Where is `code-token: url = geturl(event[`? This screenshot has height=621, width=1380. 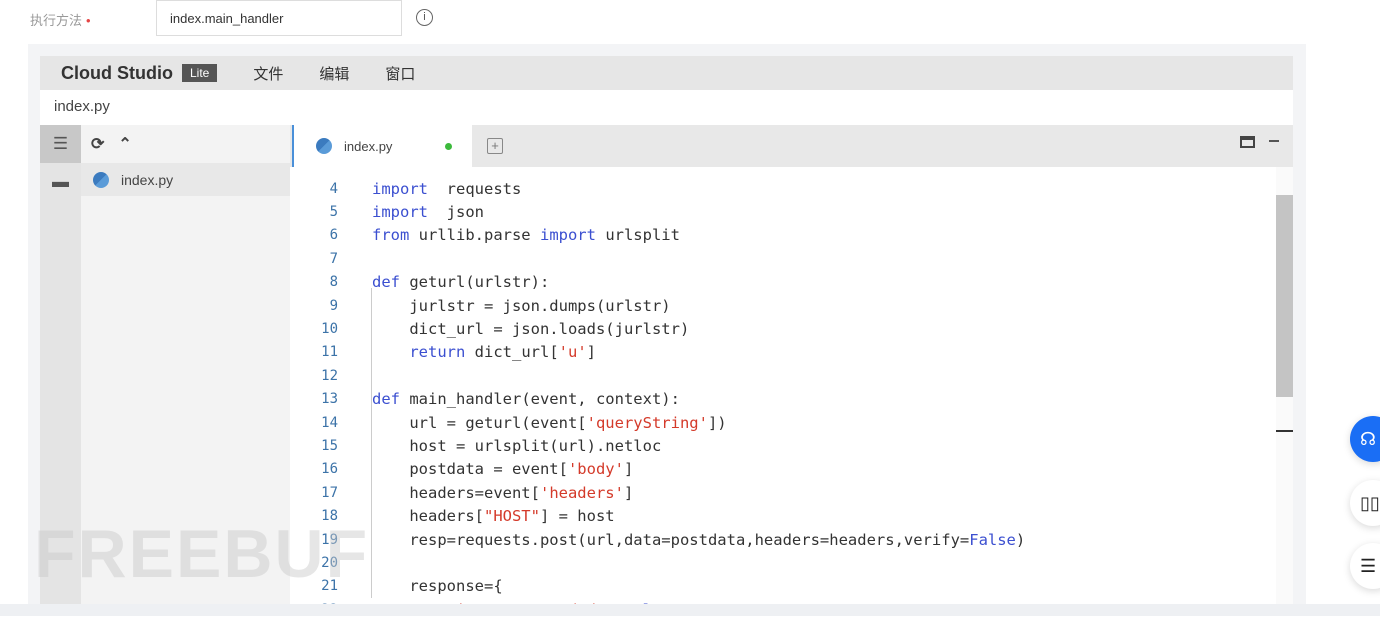 code-token: url = geturl(event[ is located at coordinates (479, 422).